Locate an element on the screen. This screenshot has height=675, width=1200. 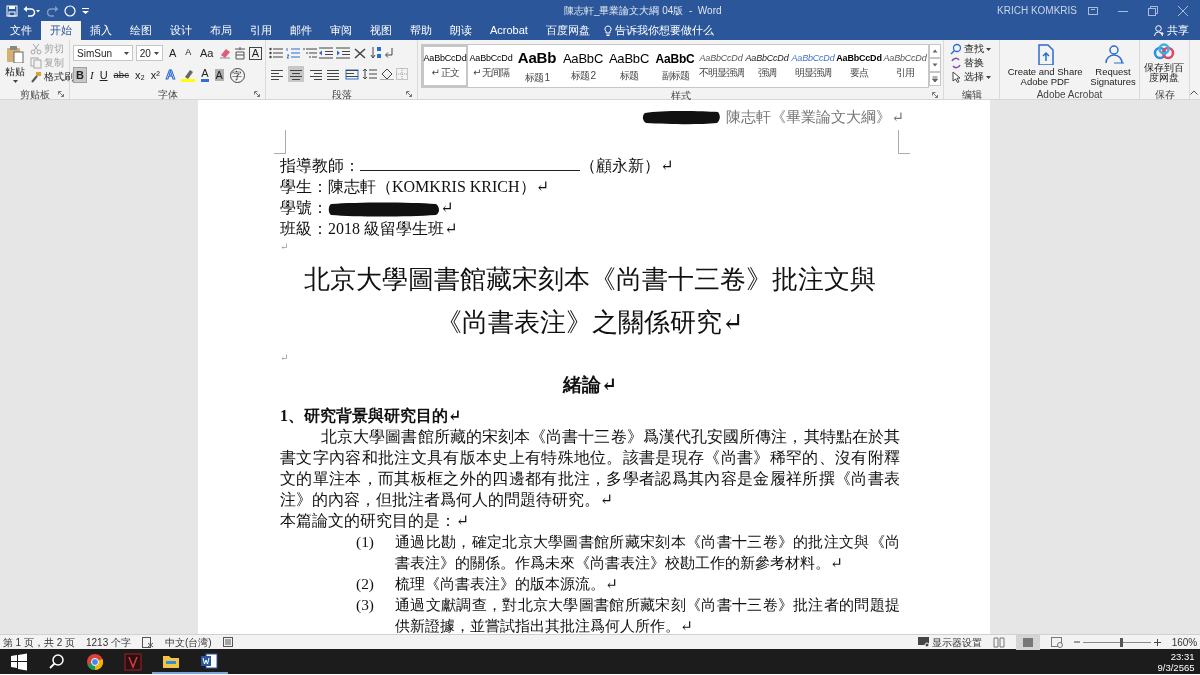
ribbon-tab: 帮助 is located at coordinates (421, 30).